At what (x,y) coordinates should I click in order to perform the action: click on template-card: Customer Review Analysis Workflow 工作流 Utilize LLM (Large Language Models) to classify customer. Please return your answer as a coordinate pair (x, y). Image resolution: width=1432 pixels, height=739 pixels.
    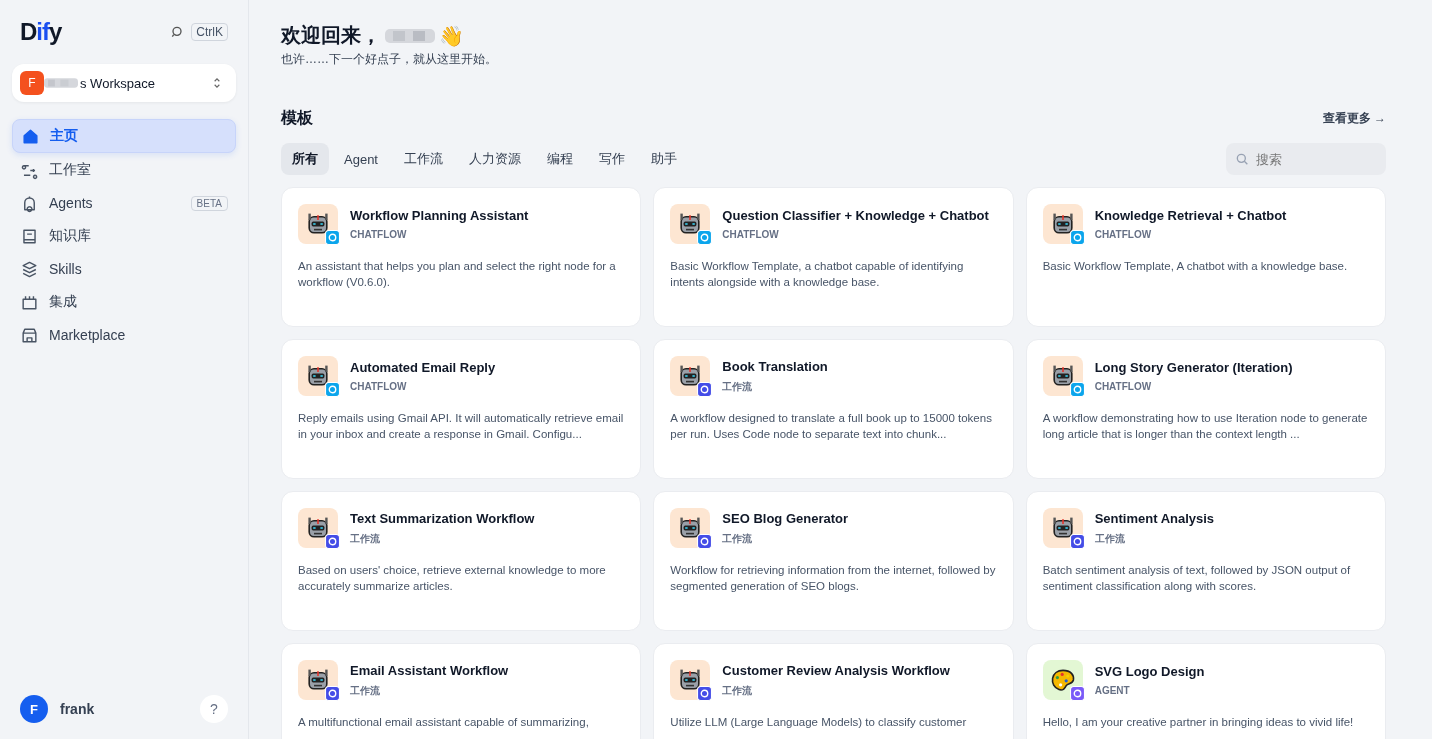
    Looking at the image, I should click on (833, 691).